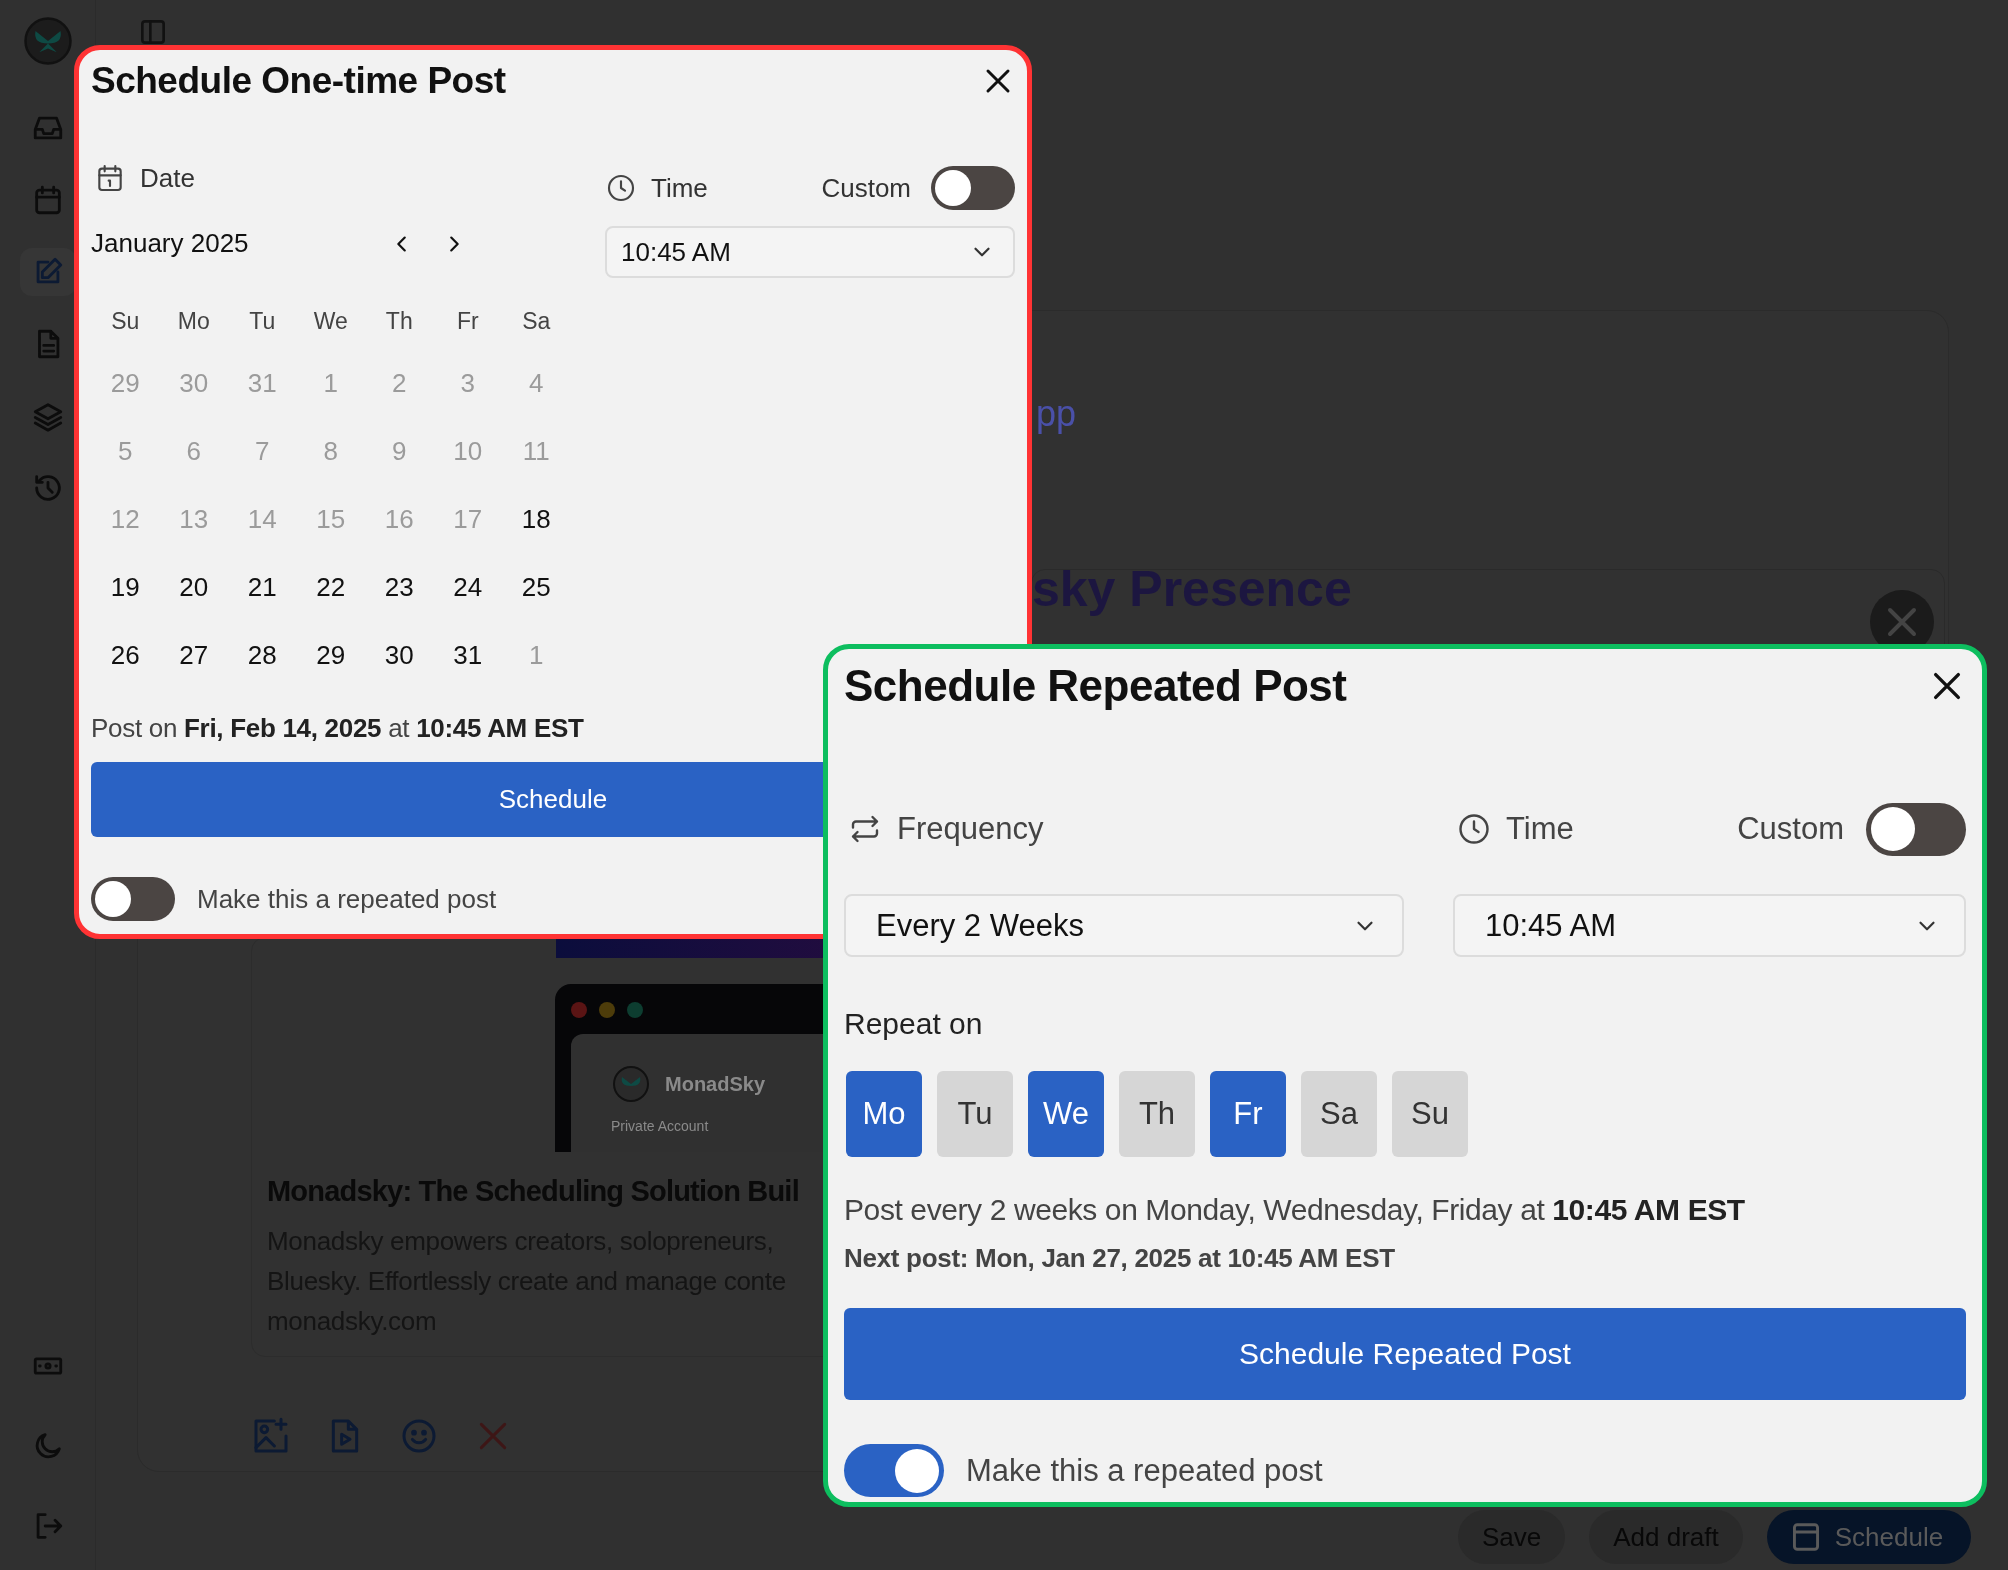 The height and width of the screenshot is (1570, 2008). Describe the element at coordinates (262, 655) in the screenshot. I see `calendar-day: 28` at that location.